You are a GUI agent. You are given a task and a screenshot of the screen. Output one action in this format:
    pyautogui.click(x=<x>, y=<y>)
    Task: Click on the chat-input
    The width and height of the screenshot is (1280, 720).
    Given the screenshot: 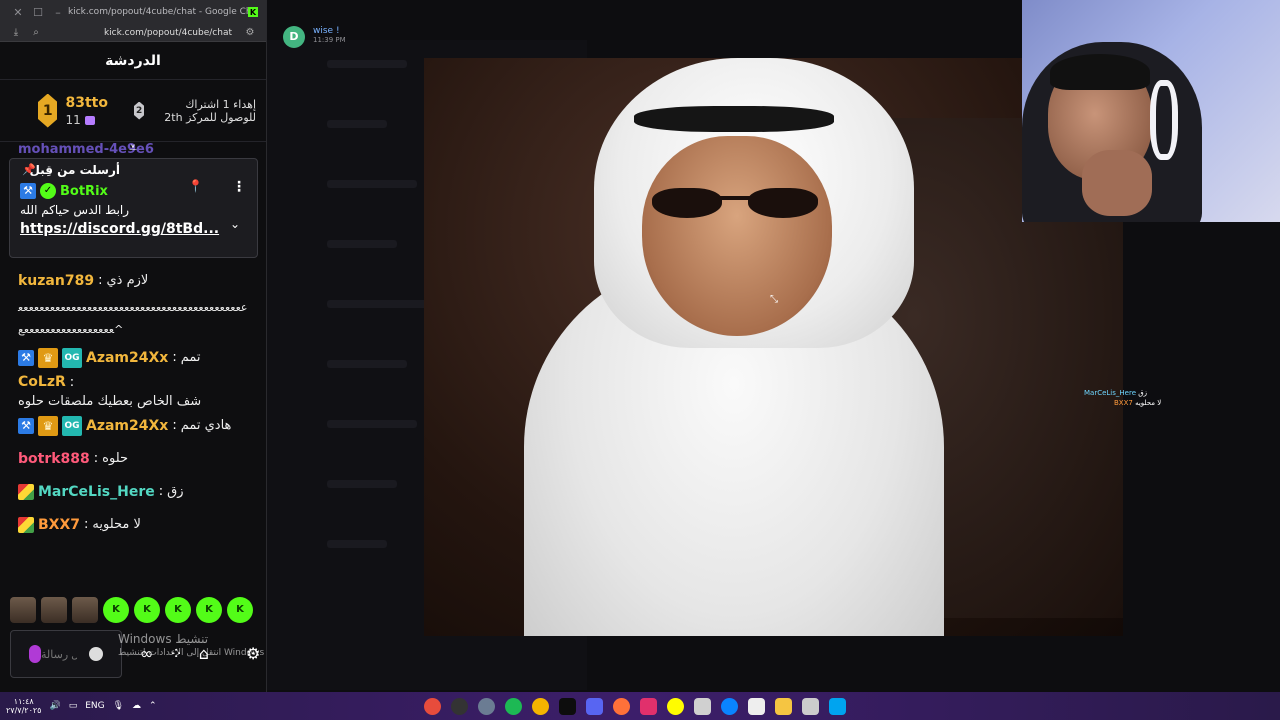 What is the action you would take?
    pyautogui.click(x=59, y=655)
    